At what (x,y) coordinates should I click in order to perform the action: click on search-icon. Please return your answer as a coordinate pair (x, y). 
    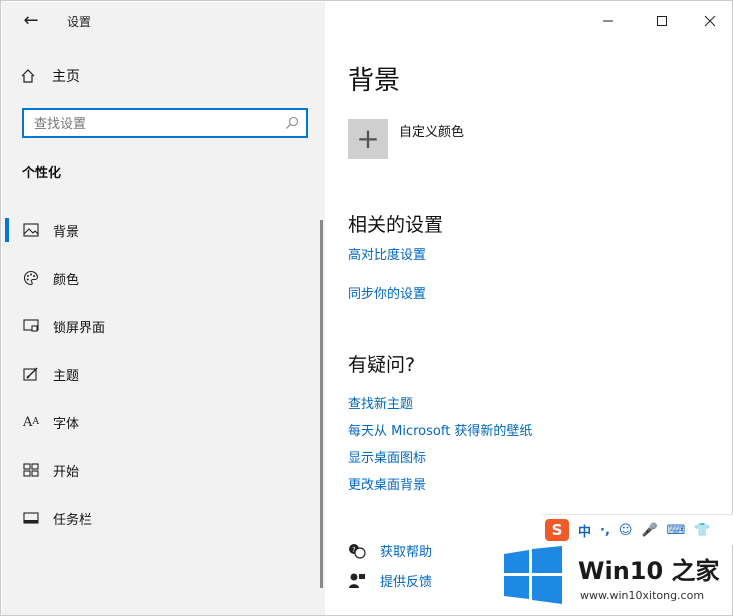
    Looking at the image, I should click on (292, 123).